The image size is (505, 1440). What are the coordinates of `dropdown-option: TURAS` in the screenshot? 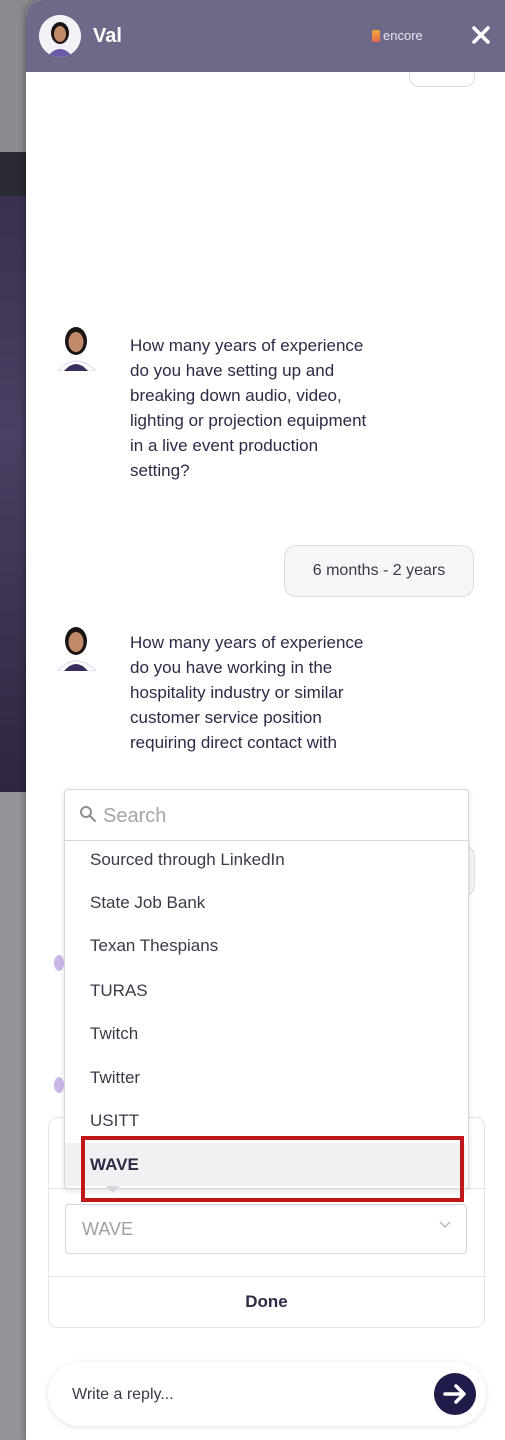 It's located at (265, 990).